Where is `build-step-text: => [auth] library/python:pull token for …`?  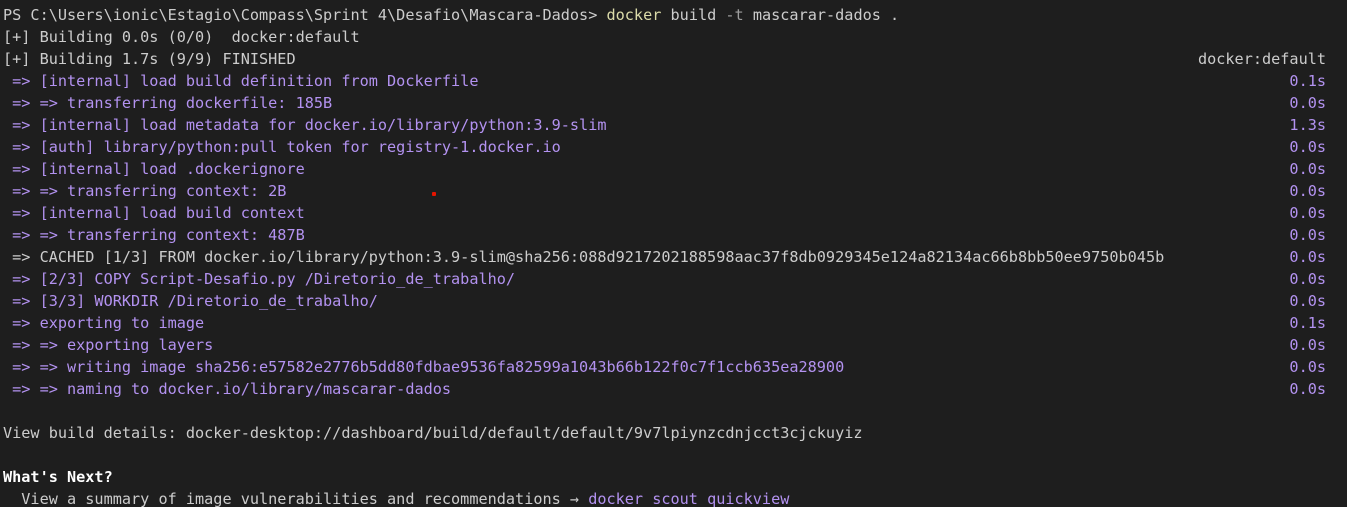 build-step-text: => [auth] library/python:pull token for … is located at coordinates (282, 147).